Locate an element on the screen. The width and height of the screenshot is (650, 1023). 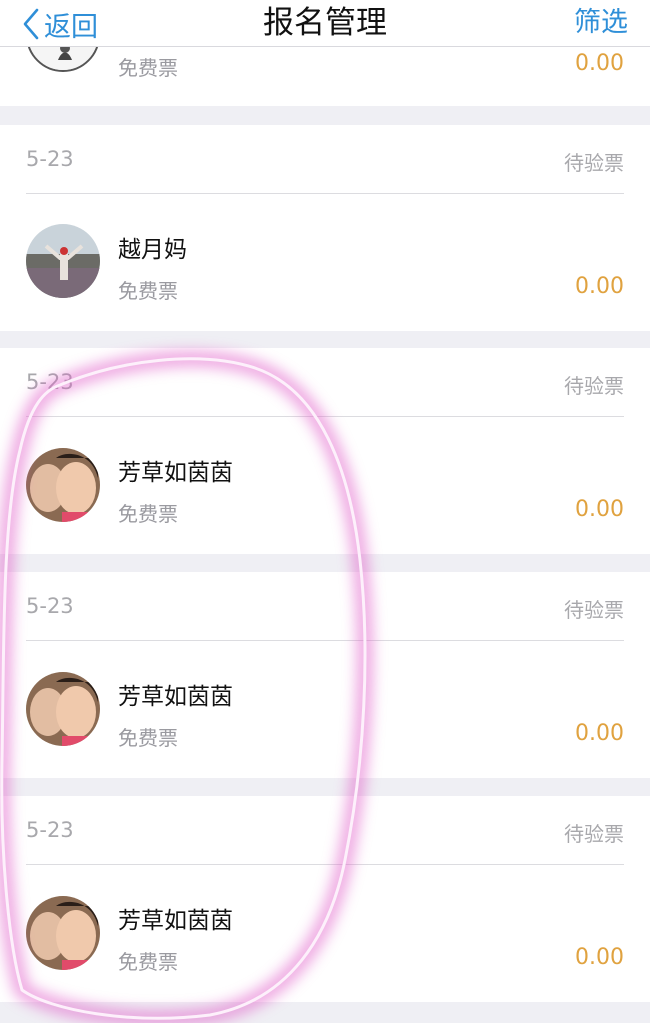
filter-button: 筛选 is located at coordinates (601, 23).